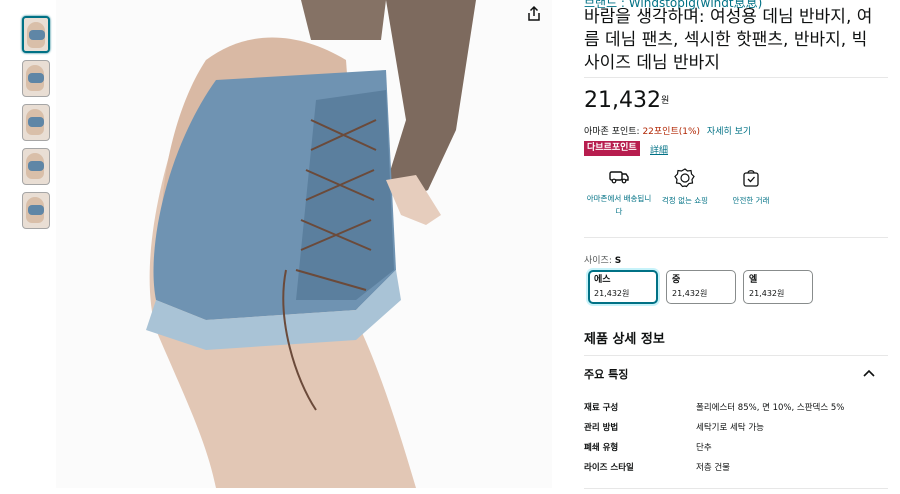 The height and width of the screenshot is (494, 900). I want to click on size-option-l: 엘 21,432원, so click(778, 287).